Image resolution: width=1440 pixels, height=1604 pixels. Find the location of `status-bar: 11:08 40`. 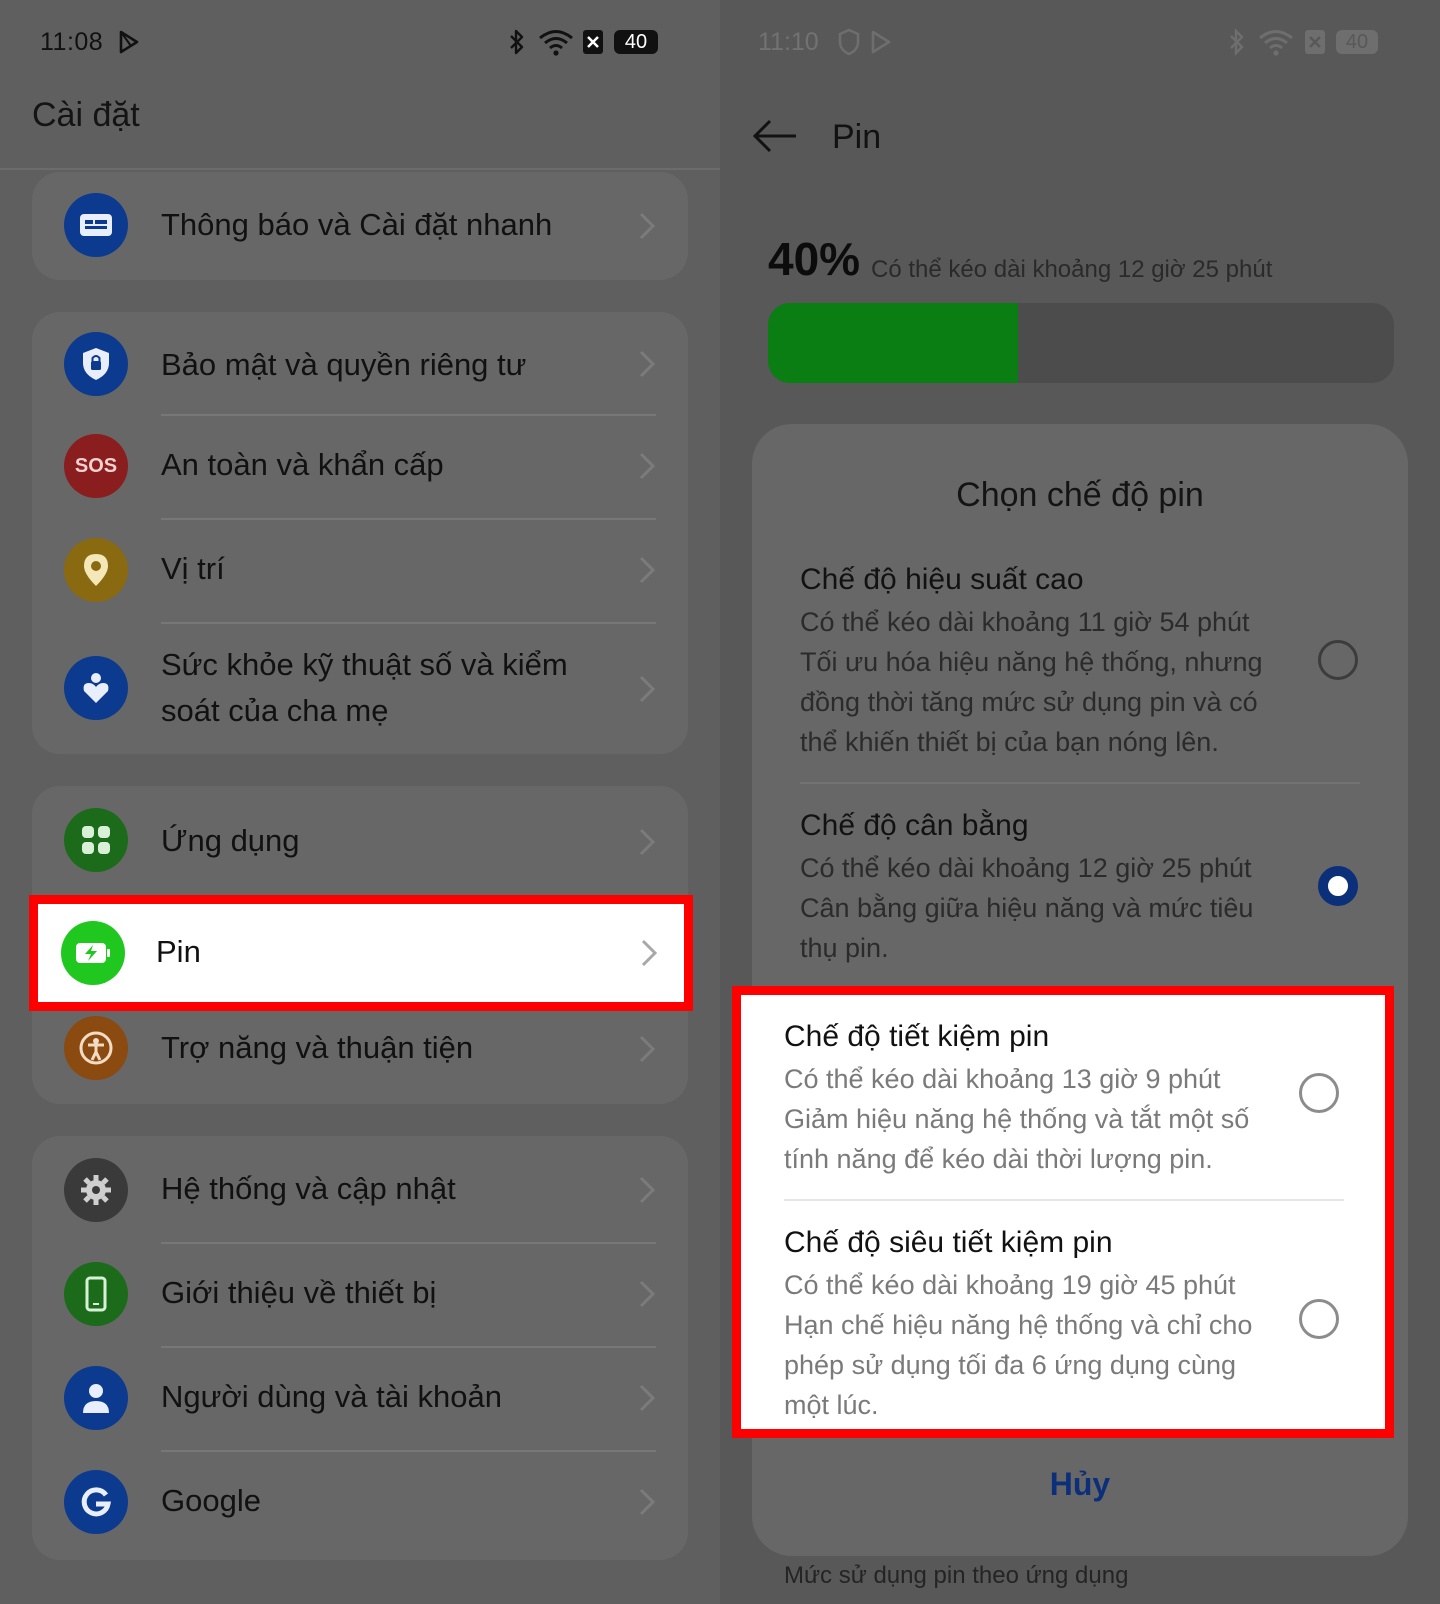

status-bar: 11:08 40 is located at coordinates (360, 43).